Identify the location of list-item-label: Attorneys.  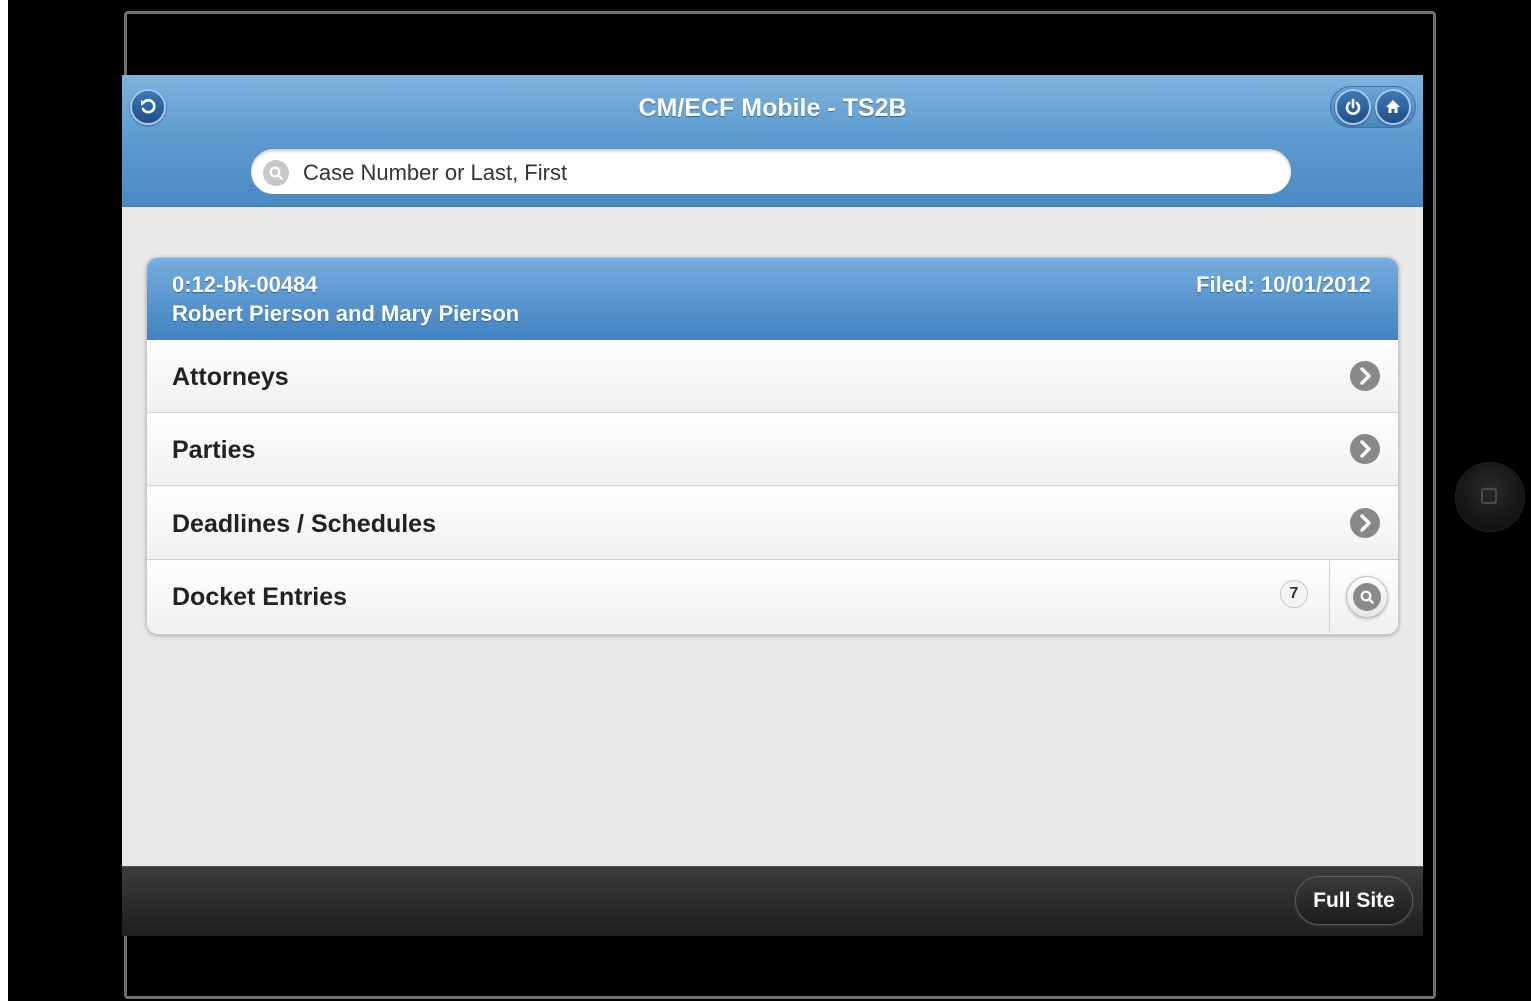
(230, 377).